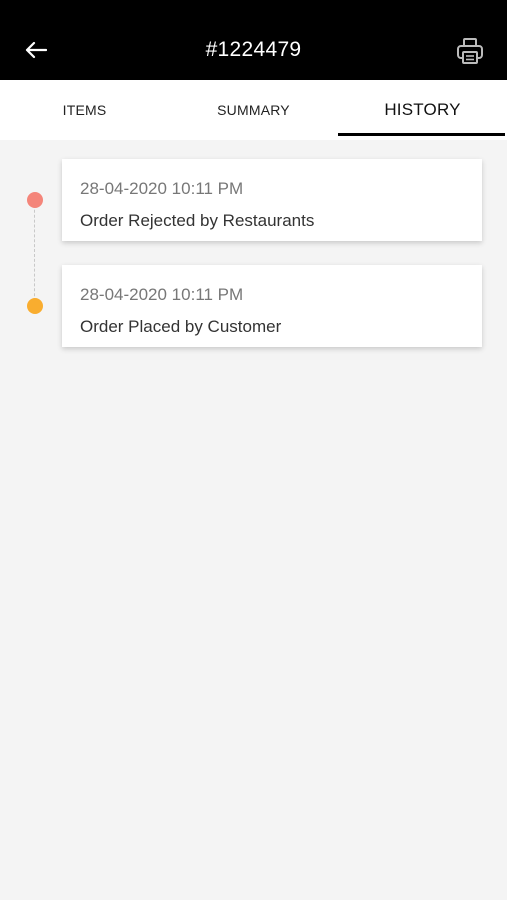 The height and width of the screenshot is (900, 507). I want to click on app-header: #1224479, so click(253, 40).